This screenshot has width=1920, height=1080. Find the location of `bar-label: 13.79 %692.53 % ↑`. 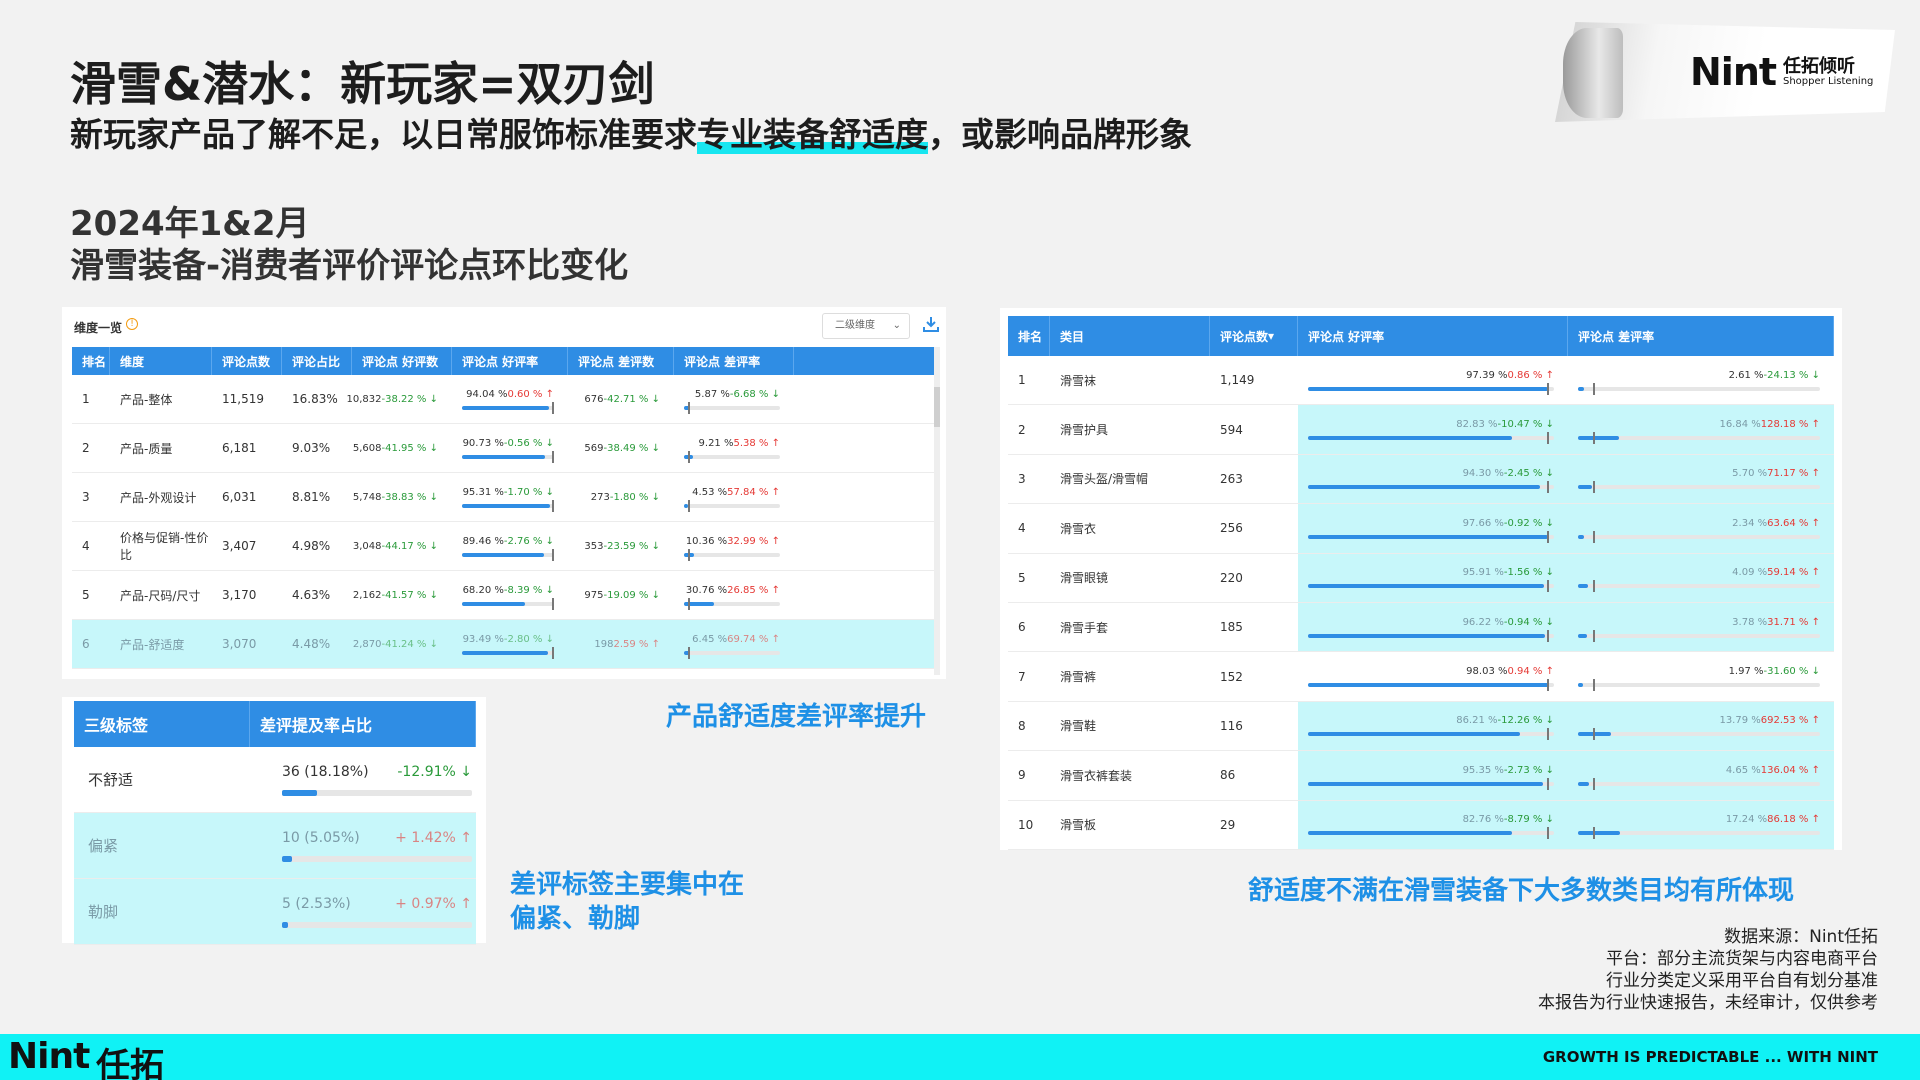

bar-label: 13.79 %692.53 % ↑ is located at coordinates (1769, 720).